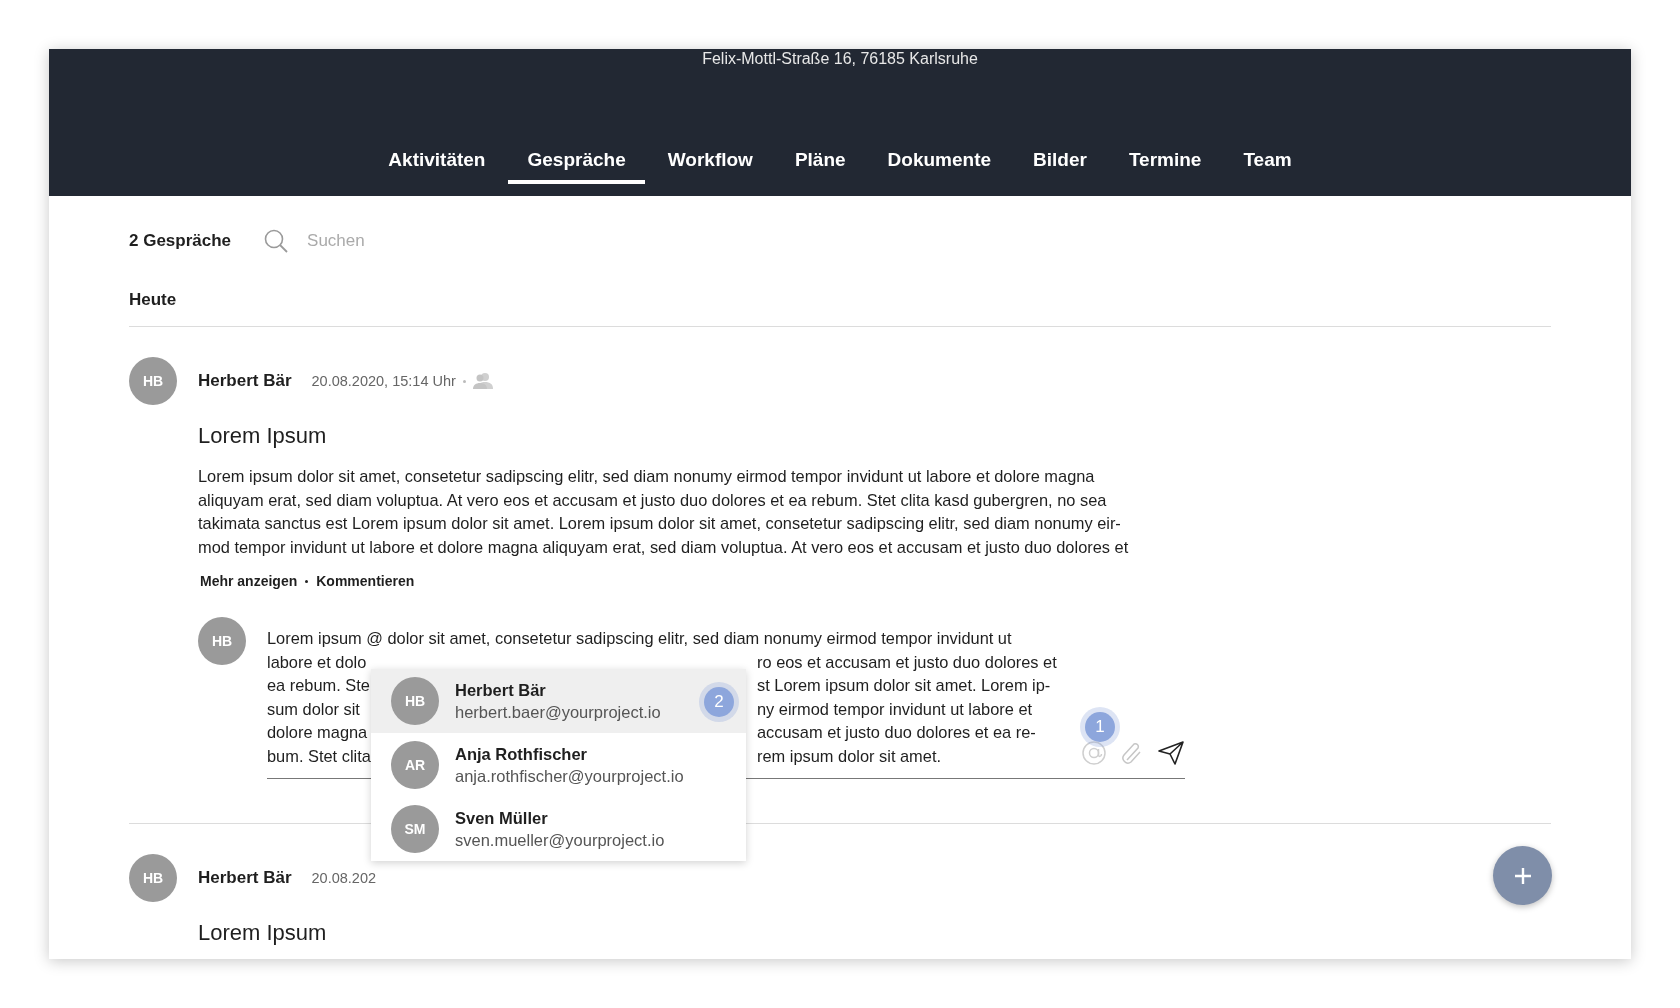 The image size is (1680, 1008). What do you see at coordinates (522, 754) in the screenshot?
I see `mention-name: Anja Rothfischer` at bounding box center [522, 754].